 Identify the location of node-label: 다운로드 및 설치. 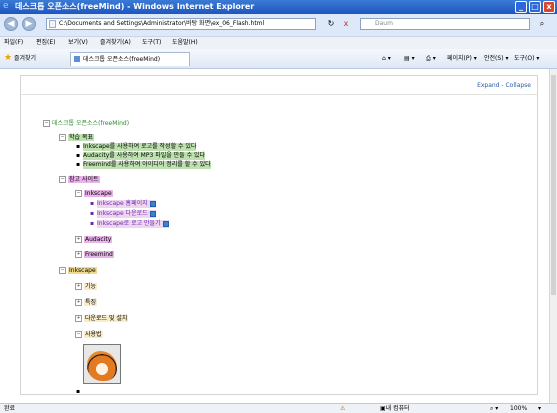
(106, 318).